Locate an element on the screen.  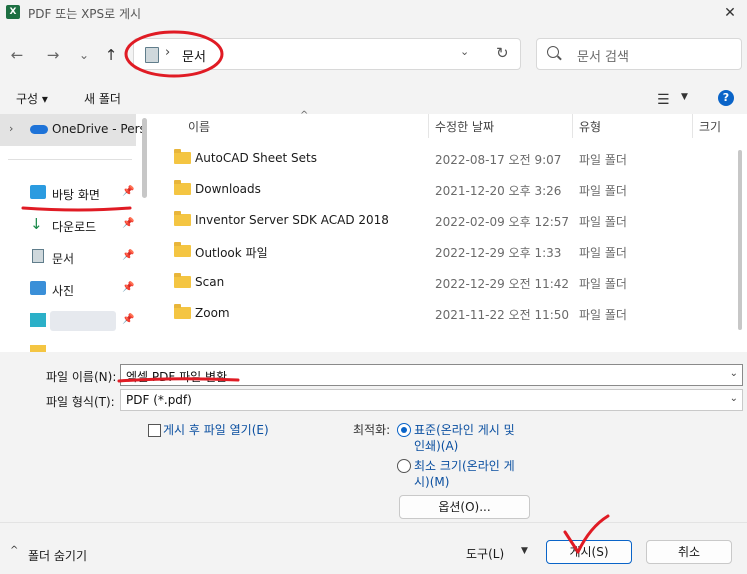
sidebar-item-label: 다운로드 is located at coordinates (74, 227).